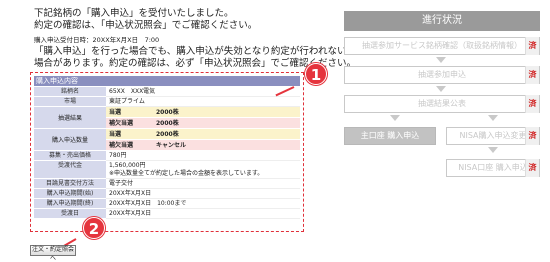  I want to click on step-nisa-purchase-label: NISA口座 購入申込, so click(493, 167).